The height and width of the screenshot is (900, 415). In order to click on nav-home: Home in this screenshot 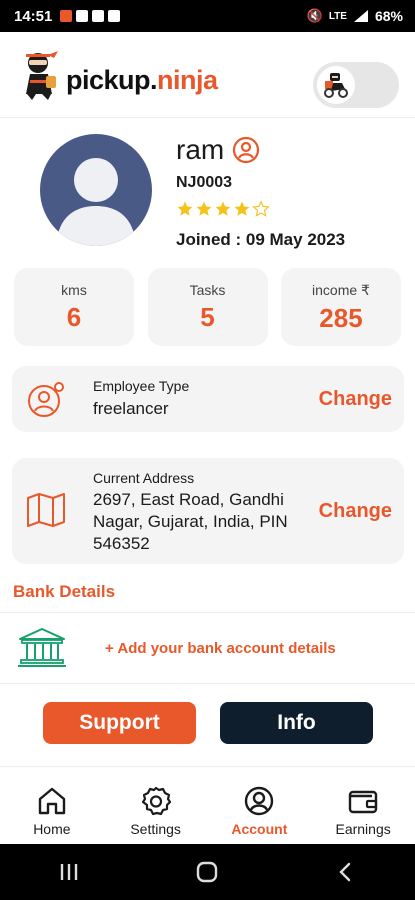, I will do `click(52, 805)`.